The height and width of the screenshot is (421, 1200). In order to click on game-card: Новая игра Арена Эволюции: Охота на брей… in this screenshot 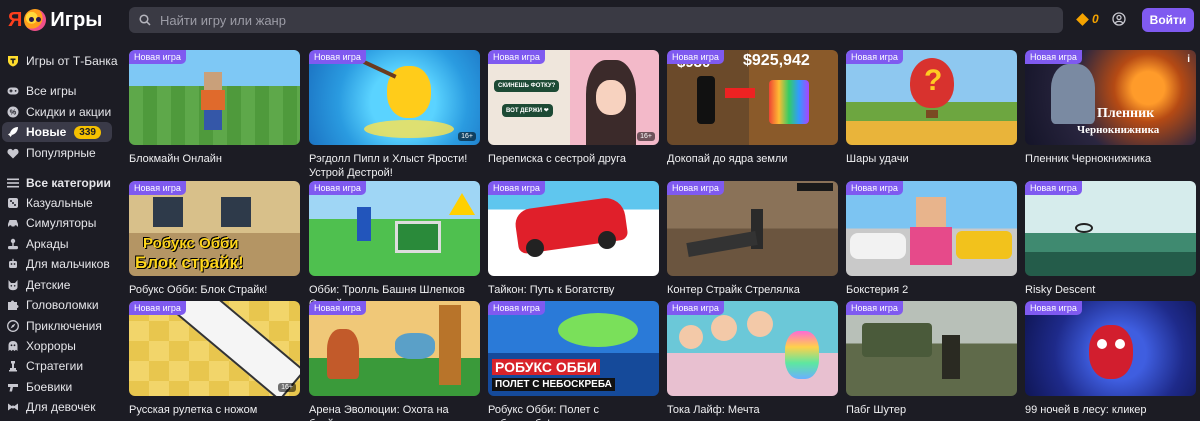, I will do `click(394, 361)`.